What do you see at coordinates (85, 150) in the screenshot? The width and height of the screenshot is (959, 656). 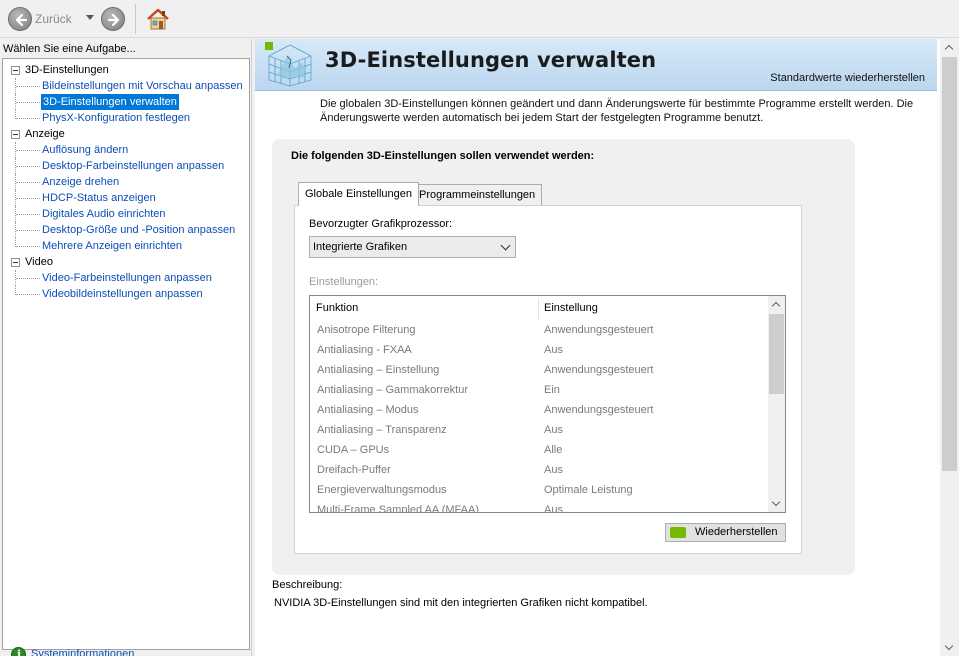 I see `tree-item-label: Auflösung ändern` at bounding box center [85, 150].